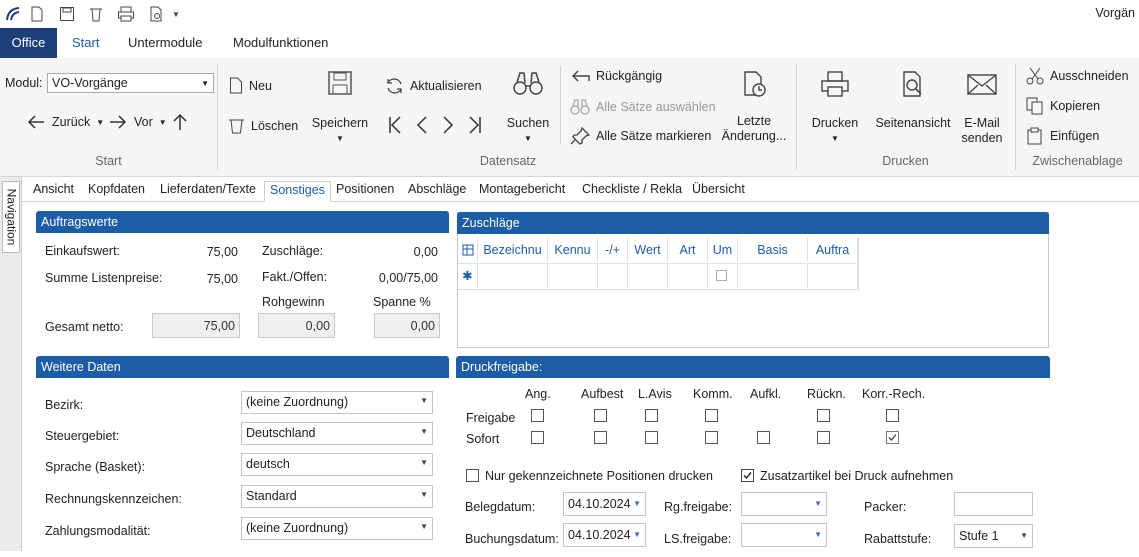 The height and width of the screenshot is (557, 1139). I want to click on freigabe-aufbest-checkbox, so click(600, 415).